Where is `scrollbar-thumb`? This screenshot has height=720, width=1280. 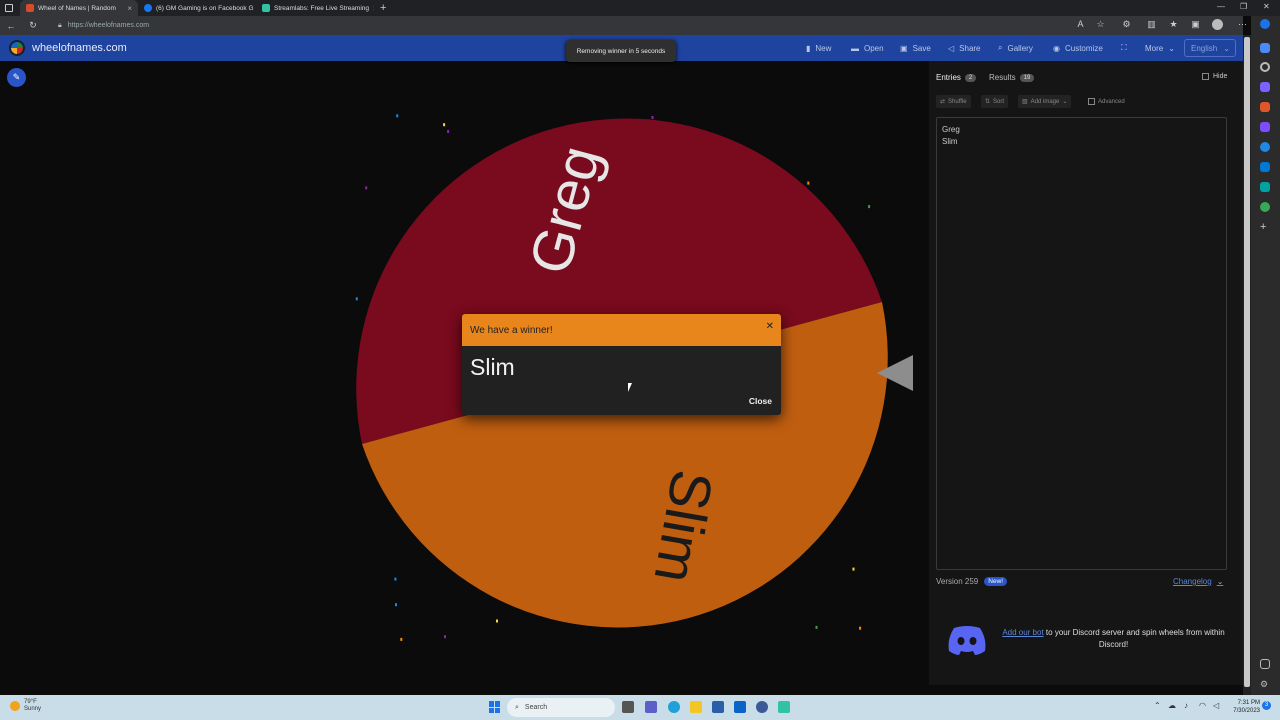 scrollbar-thumb is located at coordinates (1247, 362).